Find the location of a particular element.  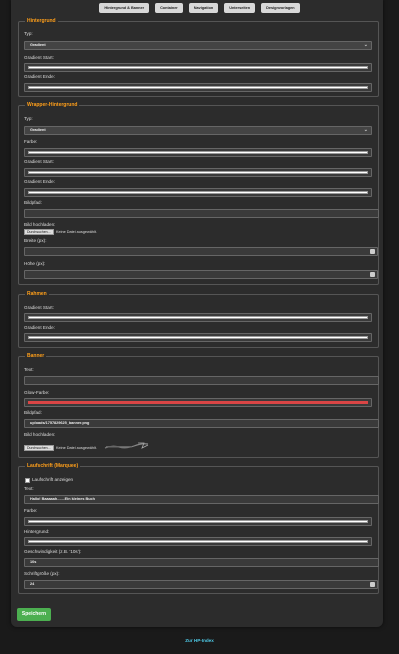

tab-unterseiten: Unterseiten is located at coordinates (240, 8).